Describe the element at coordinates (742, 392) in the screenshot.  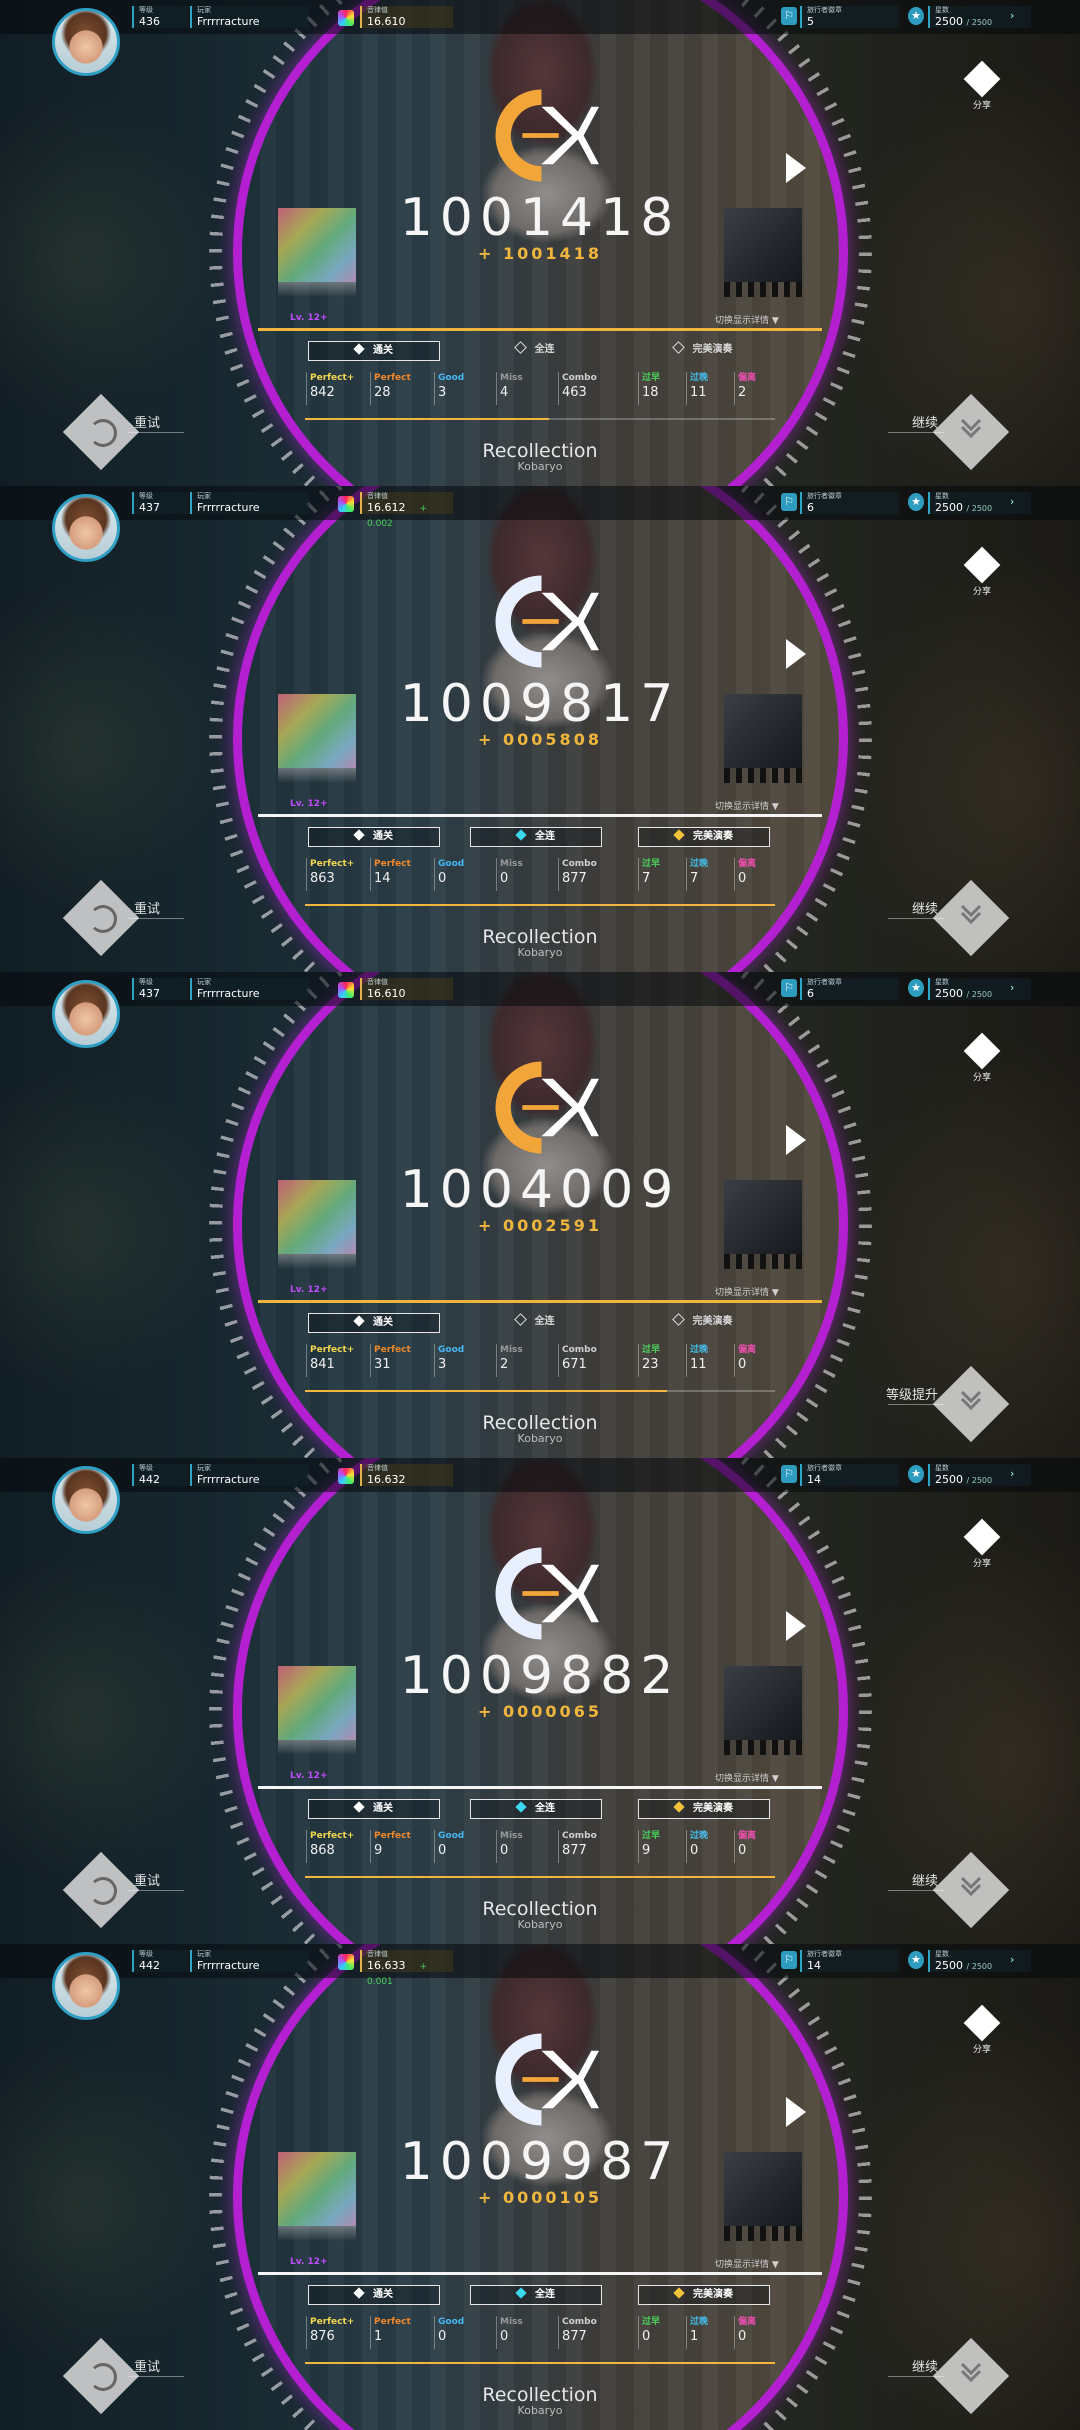
I see `stat-value: 2` at that location.